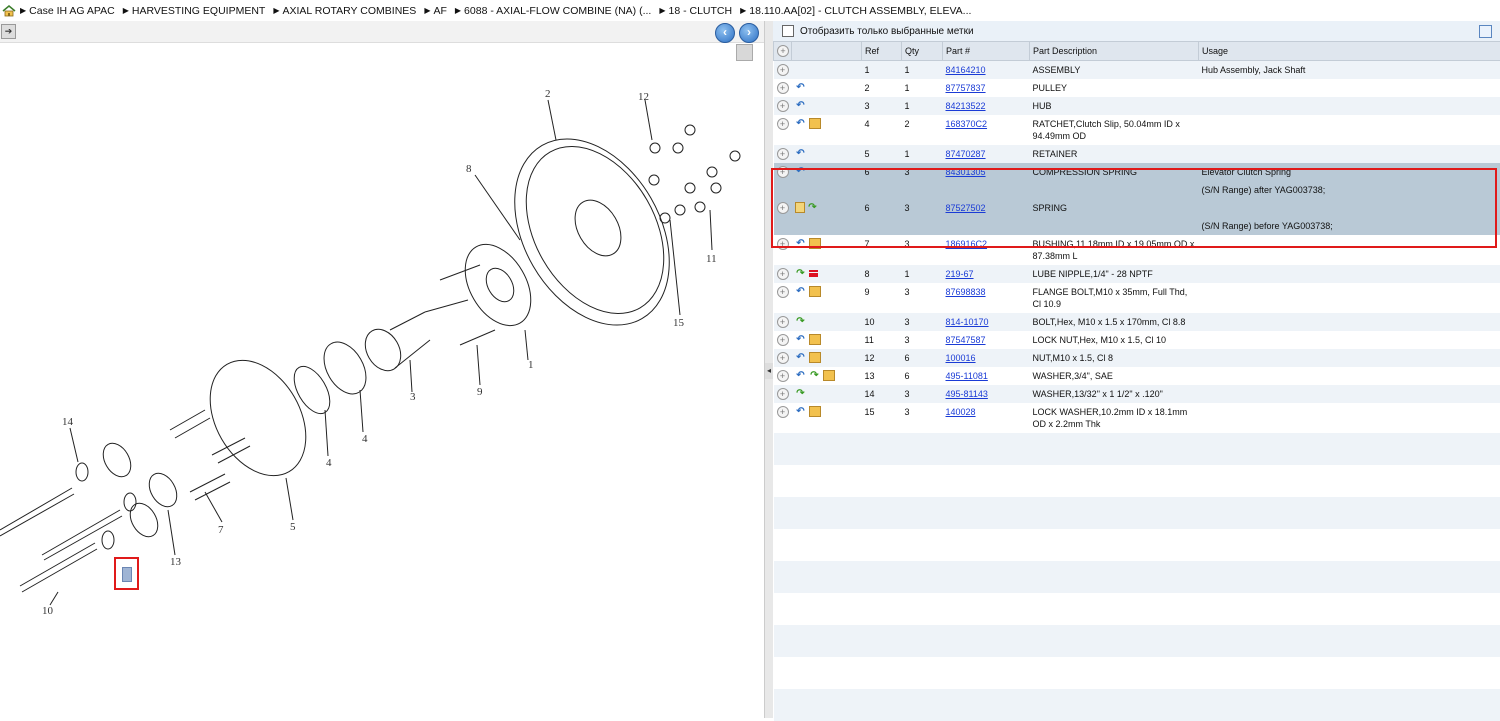 The image size is (1500, 721). Describe the element at coordinates (922, 51) in the screenshot. I see `header-qty: Qty` at that location.